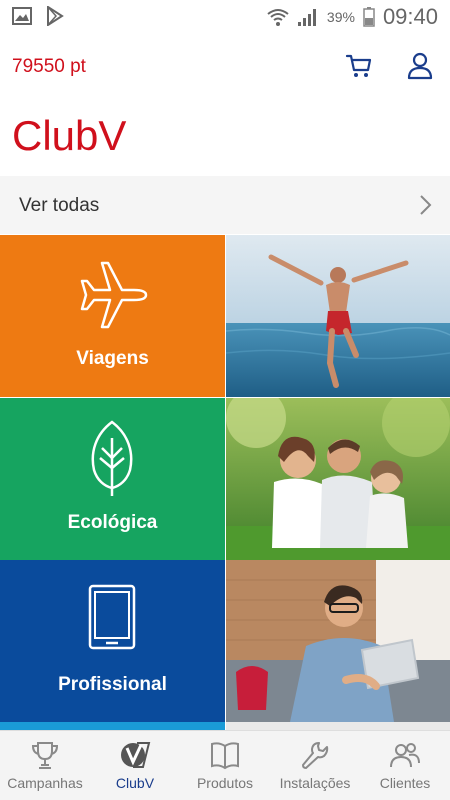 The image size is (450, 800). I want to click on play-store-icon, so click(55, 16).